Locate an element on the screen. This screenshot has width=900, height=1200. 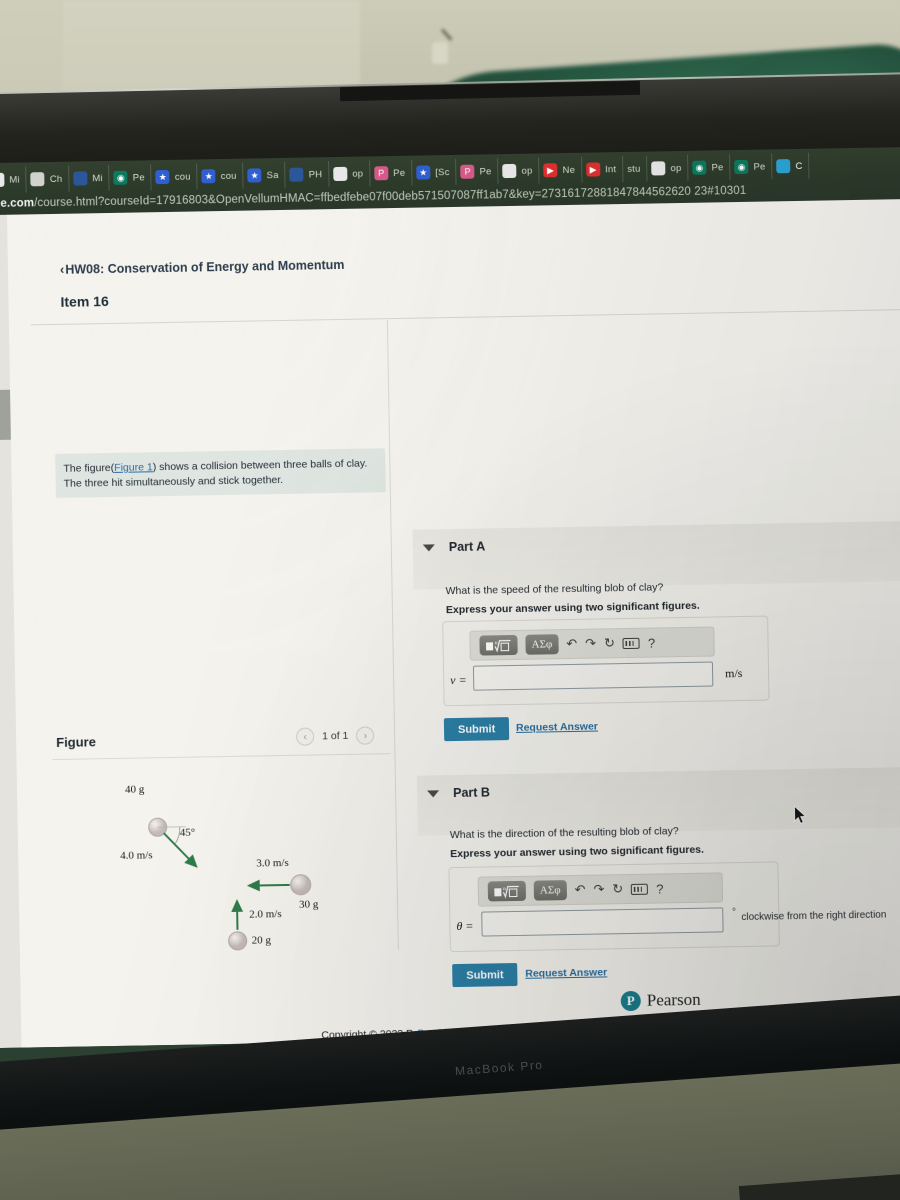
part-a-math-toolbar: n ΑΣφ ↶ ↷ ↻ ? is located at coordinates (592, 643).